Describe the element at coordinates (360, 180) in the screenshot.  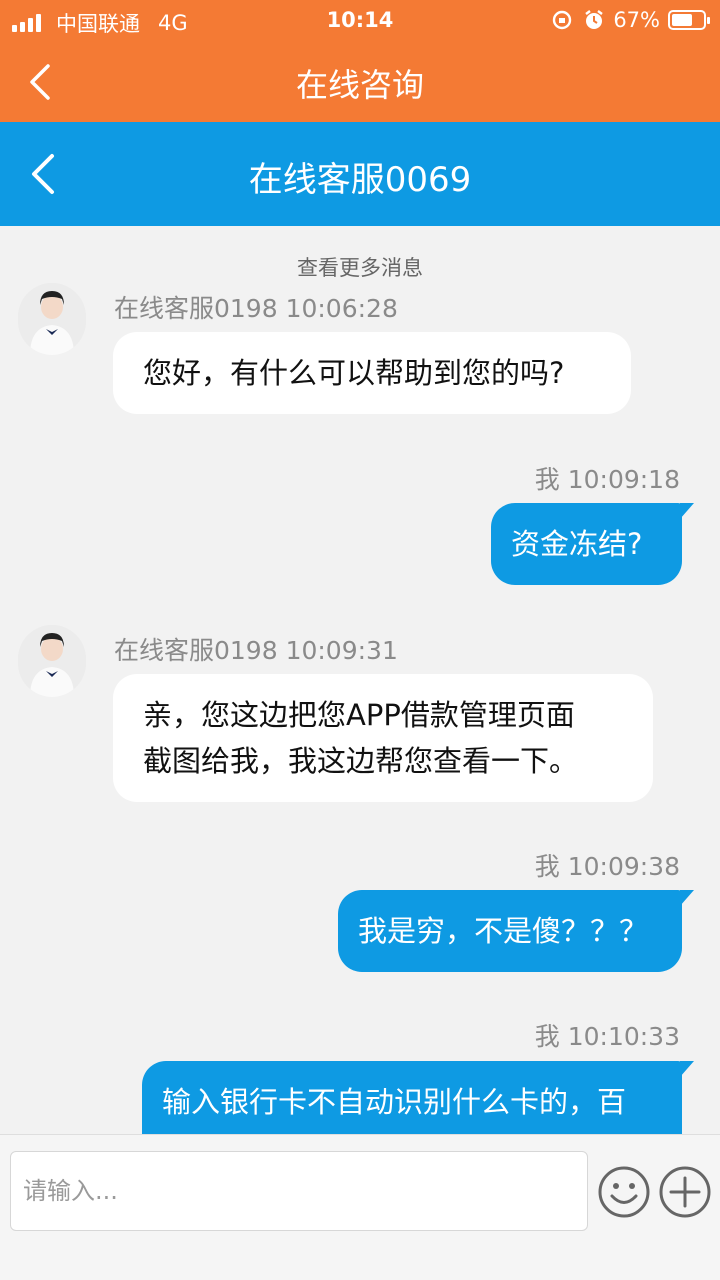
I see `chat-title: 在线客服0069` at that location.